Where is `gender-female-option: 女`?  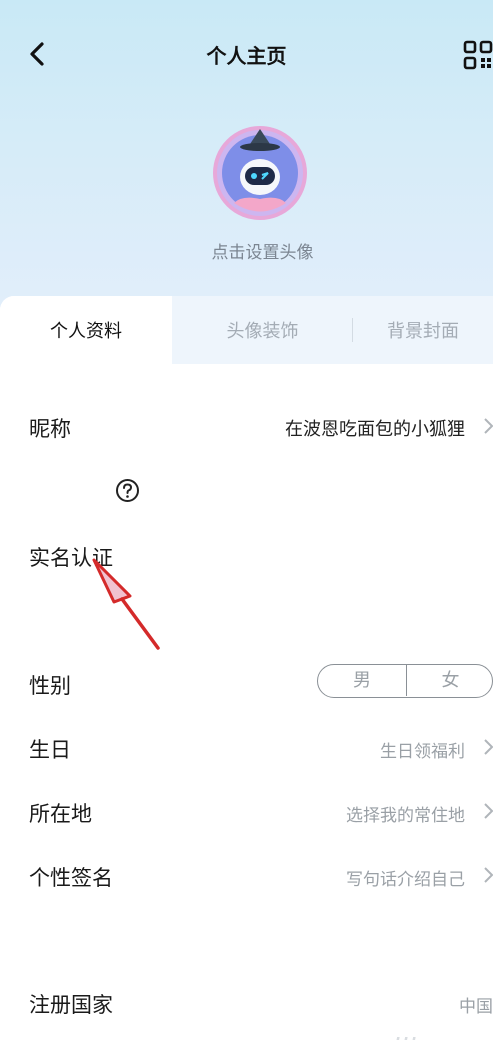
gender-female-option: 女 is located at coordinates (449, 680).